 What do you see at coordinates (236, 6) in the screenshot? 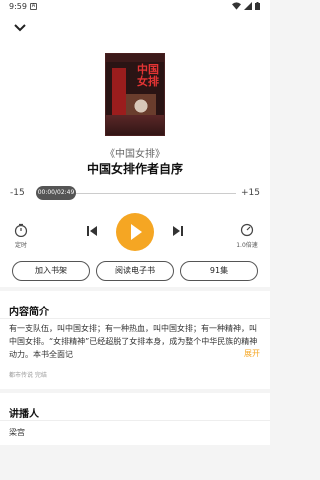
I see `wifi-icon` at bounding box center [236, 6].